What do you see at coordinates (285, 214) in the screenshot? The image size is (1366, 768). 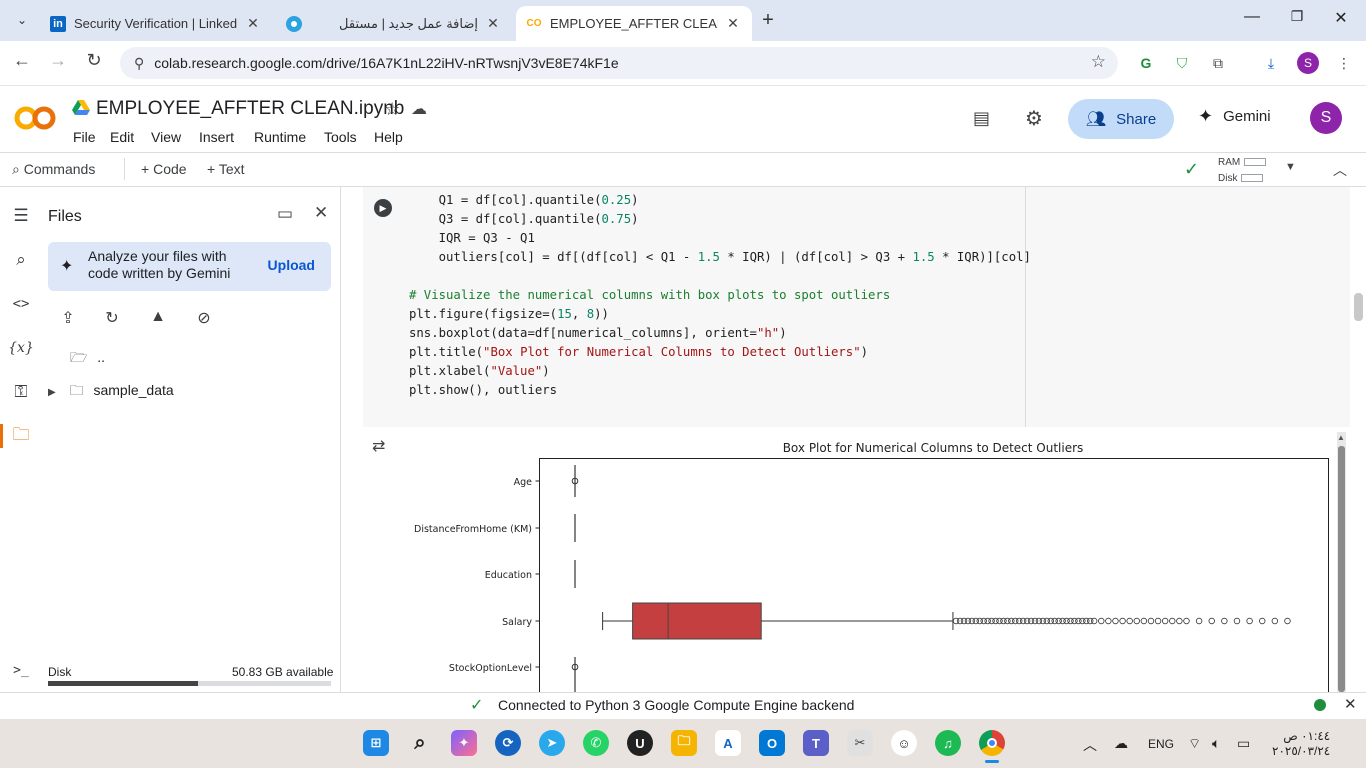 I see `open-in-tab-icon: ▭` at bounding box center [285, 214].